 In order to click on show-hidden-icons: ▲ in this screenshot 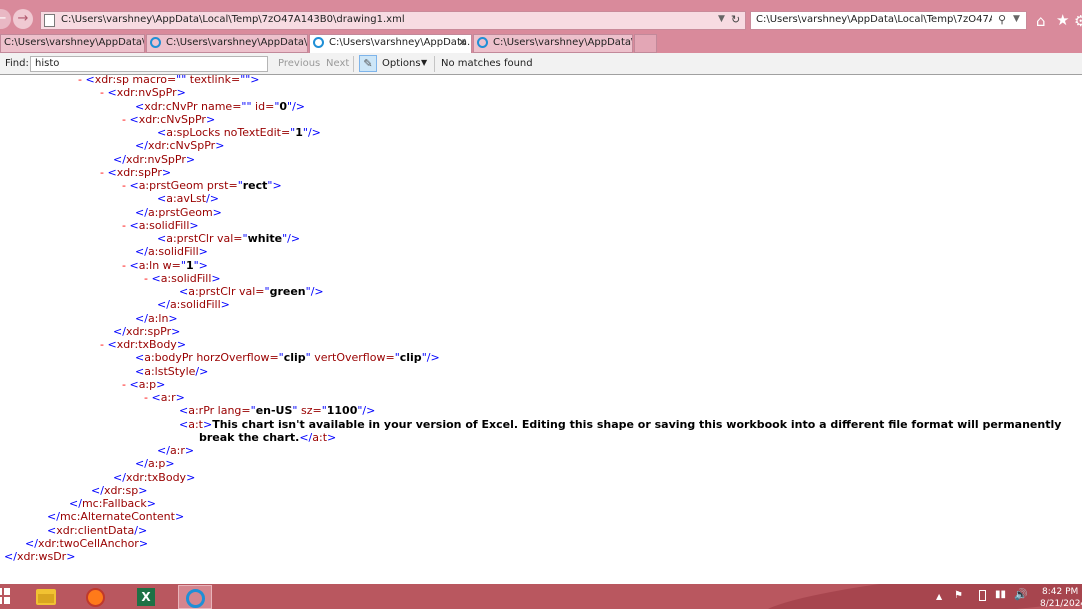, I will do `click(939, 596)`.